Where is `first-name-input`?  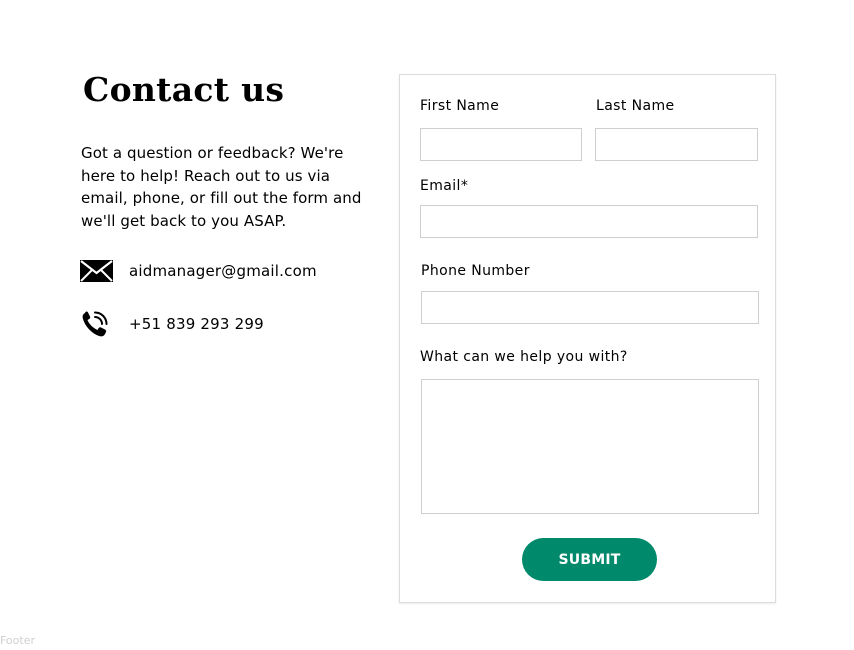 first-name-input is located at coordinates (501, 144).